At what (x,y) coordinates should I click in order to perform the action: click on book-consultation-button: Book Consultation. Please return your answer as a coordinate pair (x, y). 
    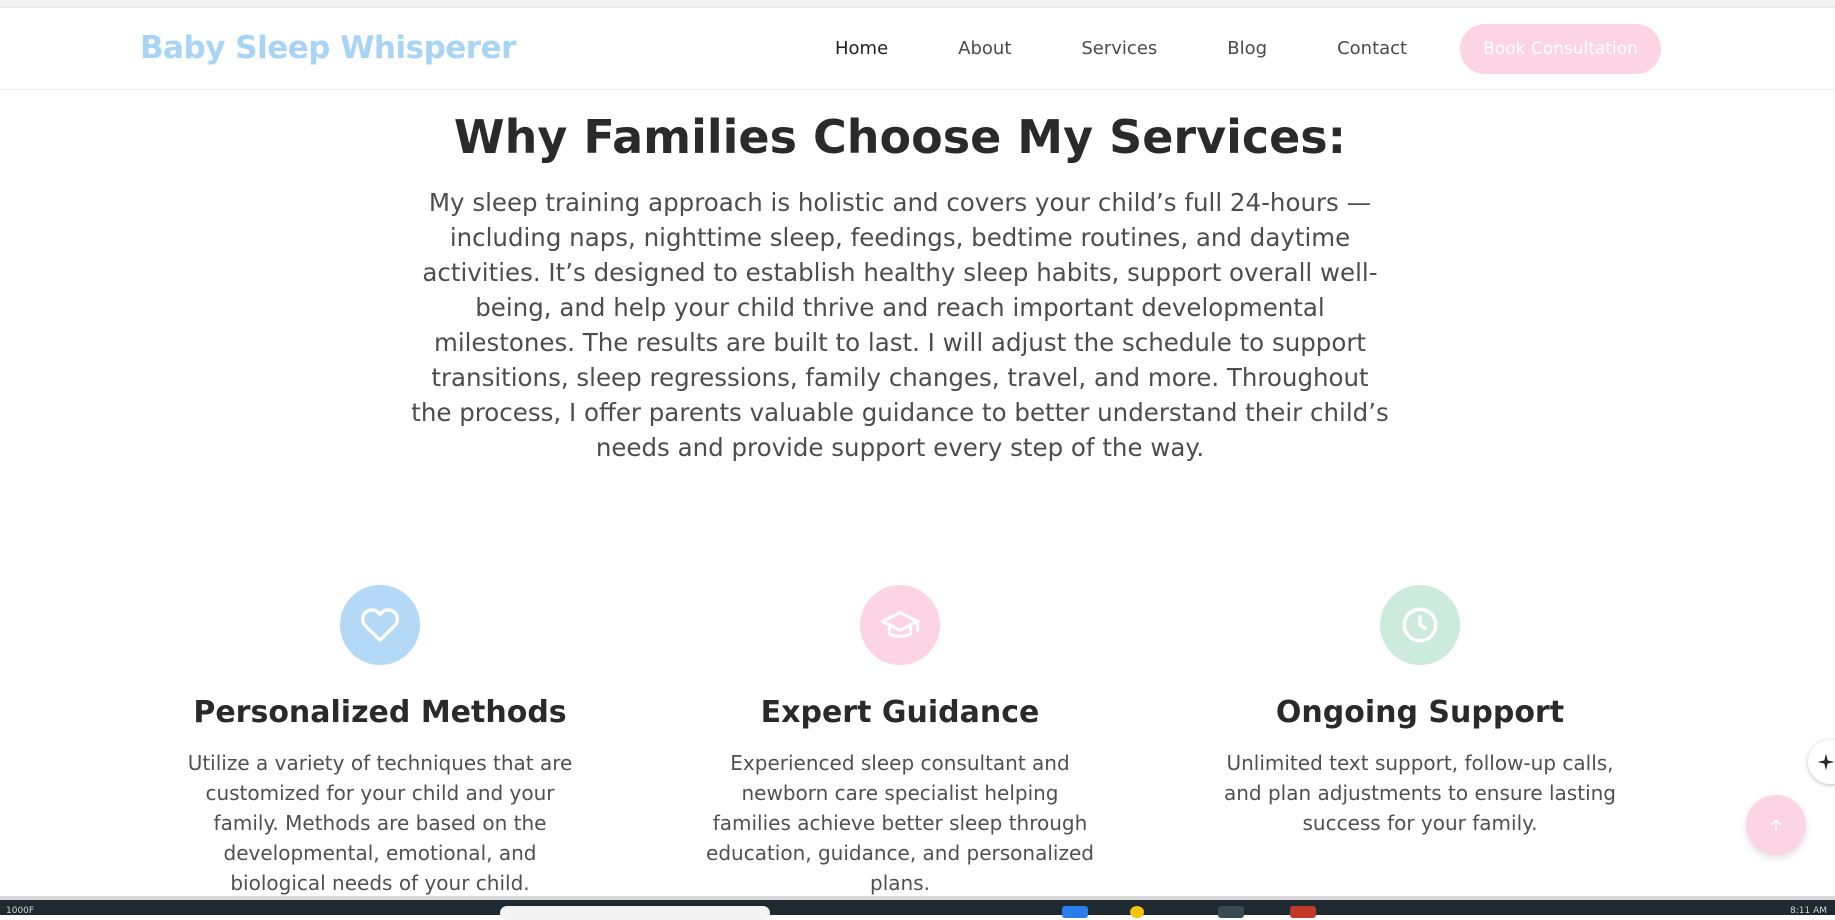
    Looking at the image, I should click on (1560, 49).